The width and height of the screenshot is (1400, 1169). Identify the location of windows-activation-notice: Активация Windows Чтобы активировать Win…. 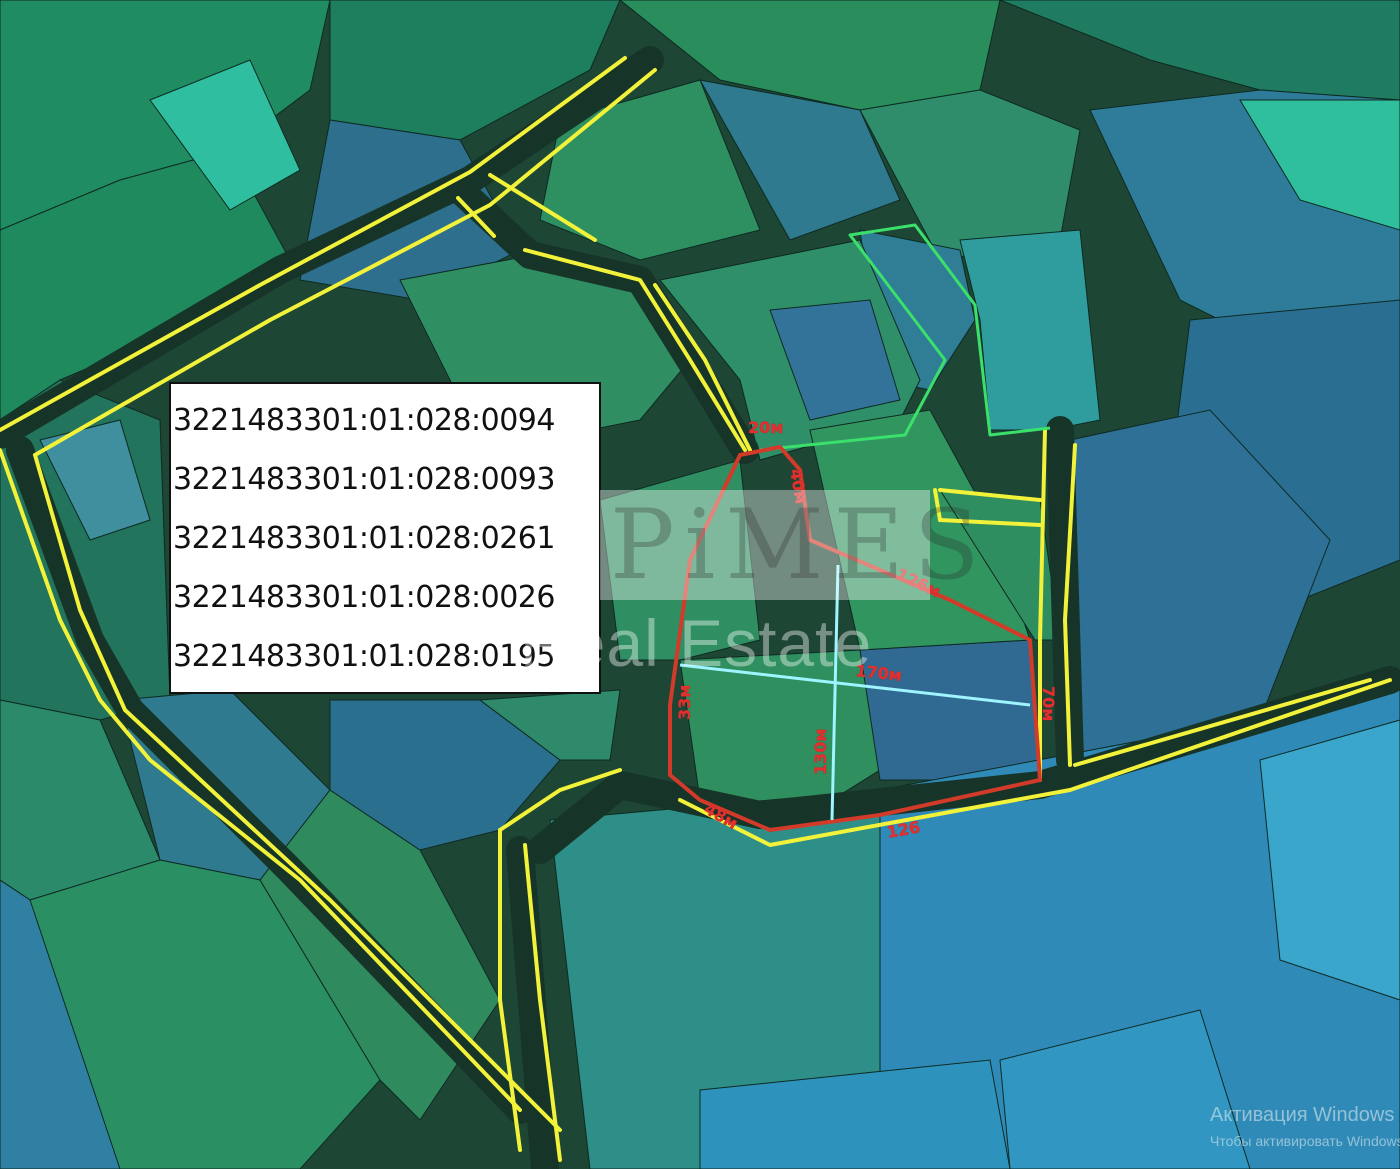
(1305, 1134).